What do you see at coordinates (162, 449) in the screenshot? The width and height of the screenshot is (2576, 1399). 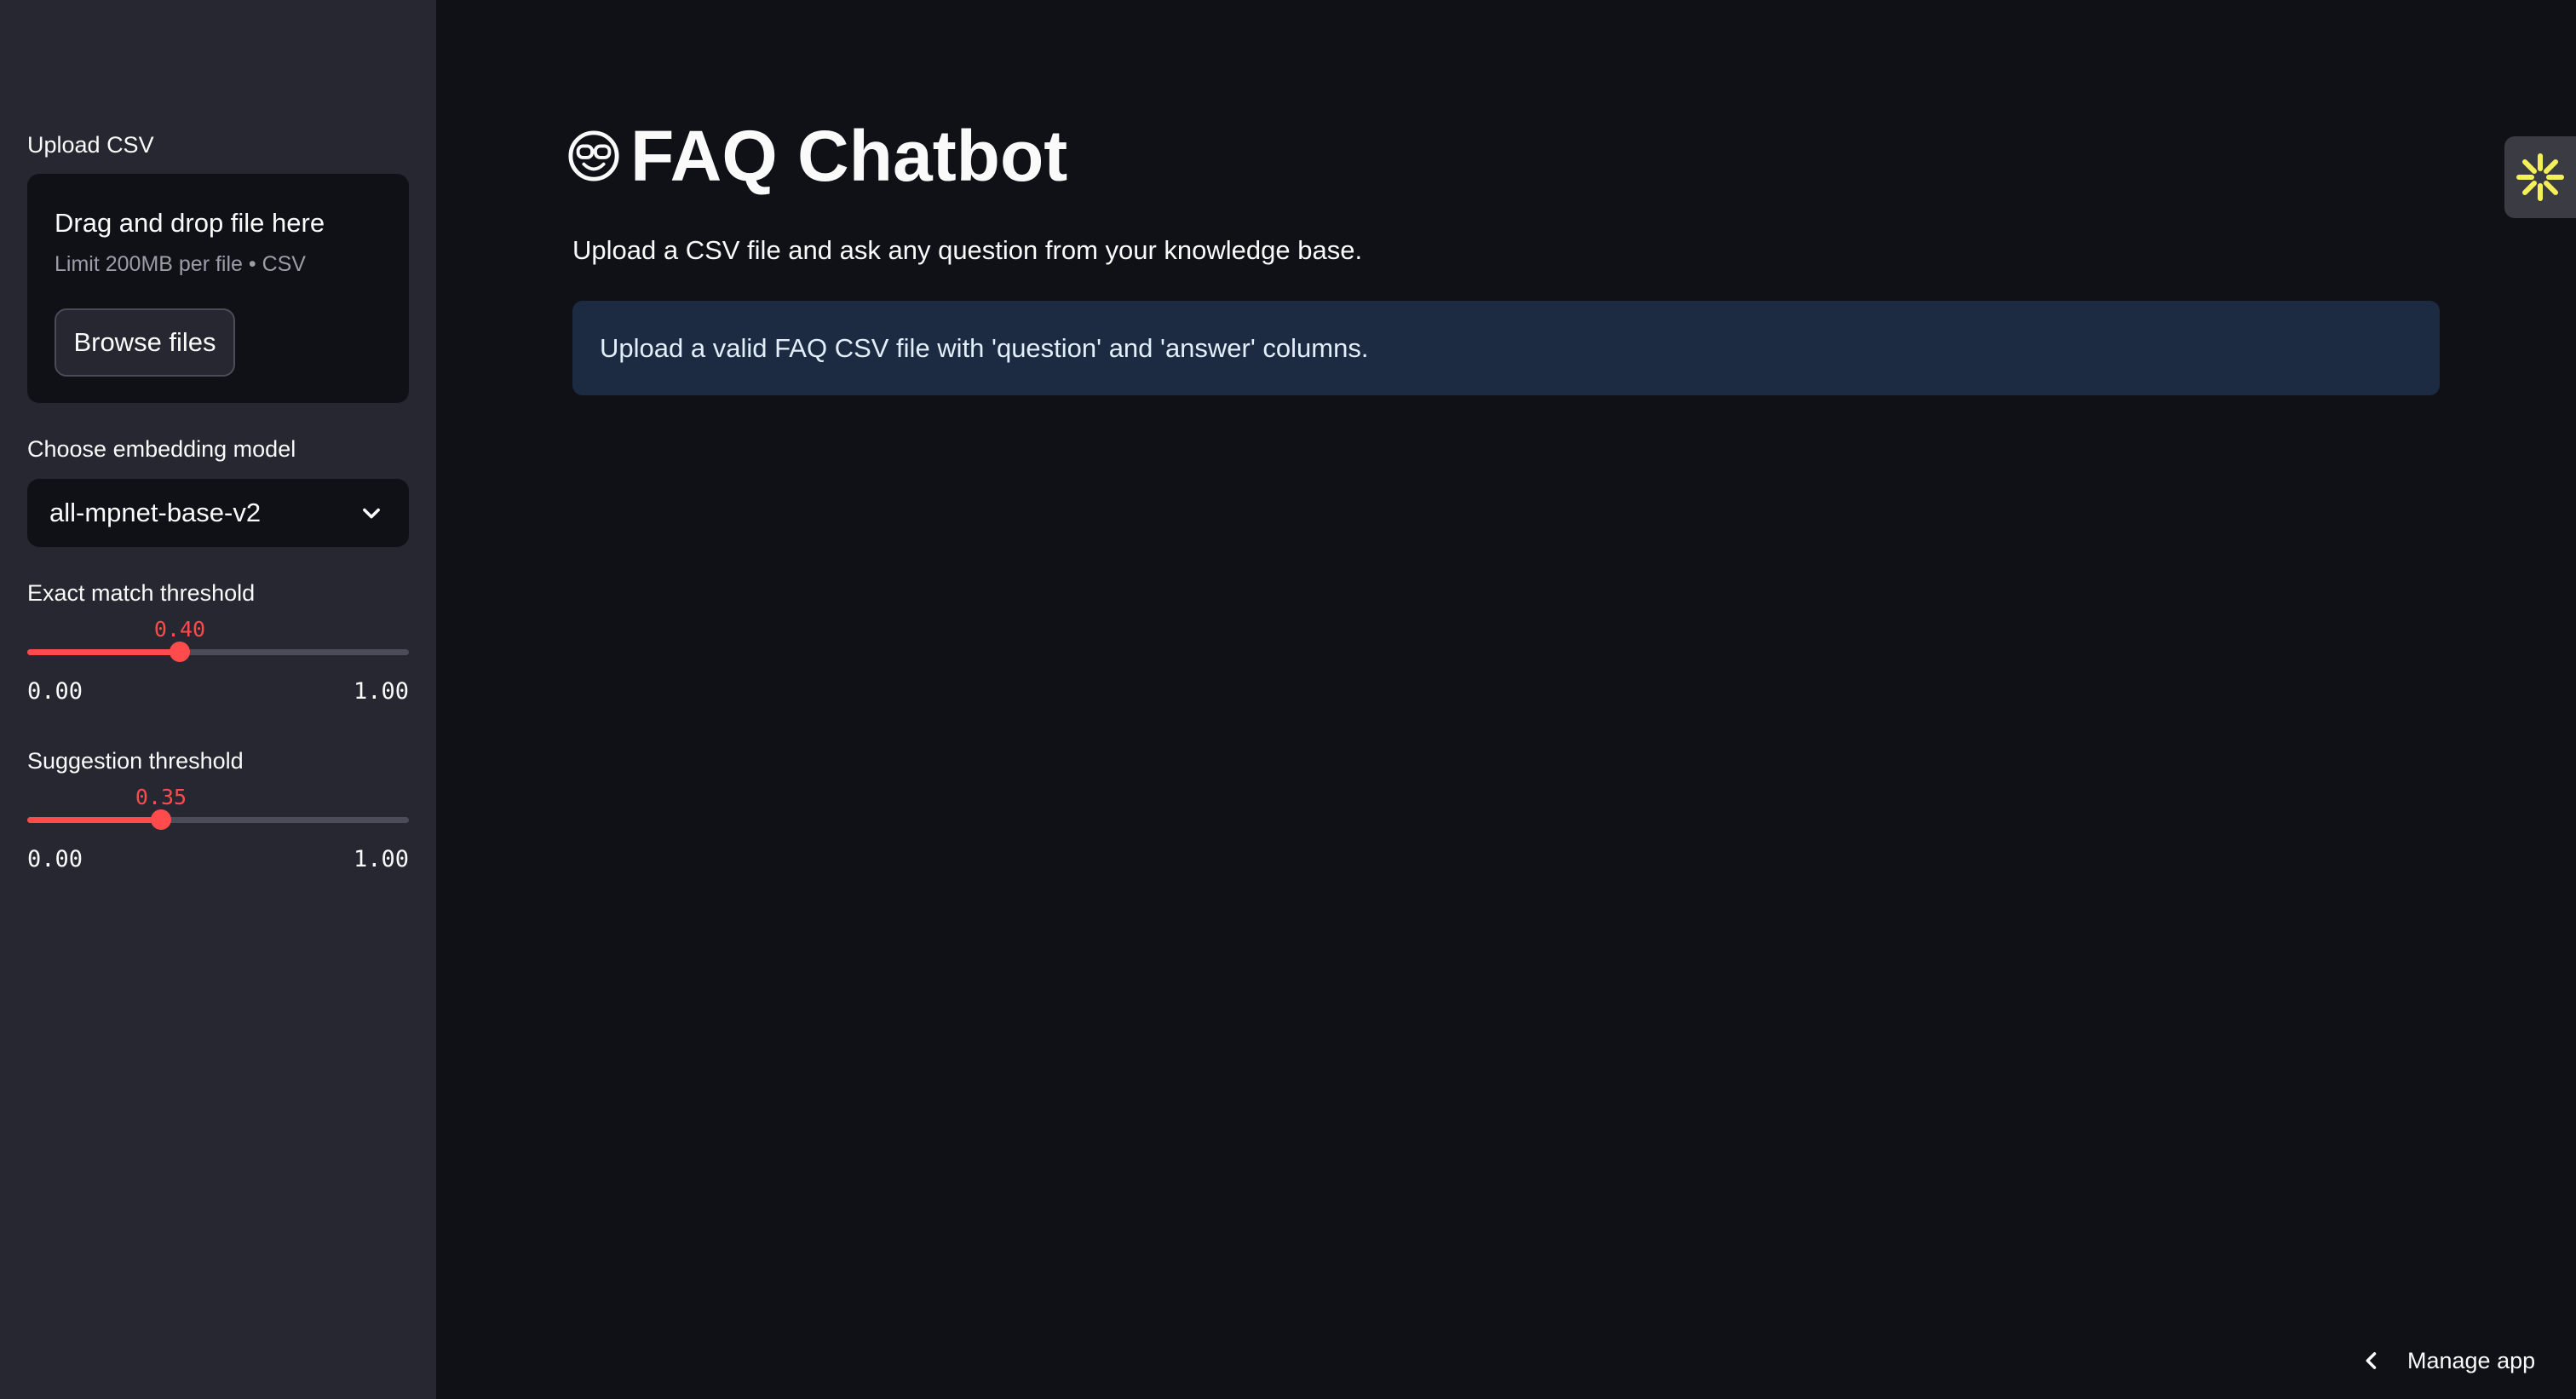 I see `embedding-model-label: Choose embedding model` at bounding box center [162, 449].